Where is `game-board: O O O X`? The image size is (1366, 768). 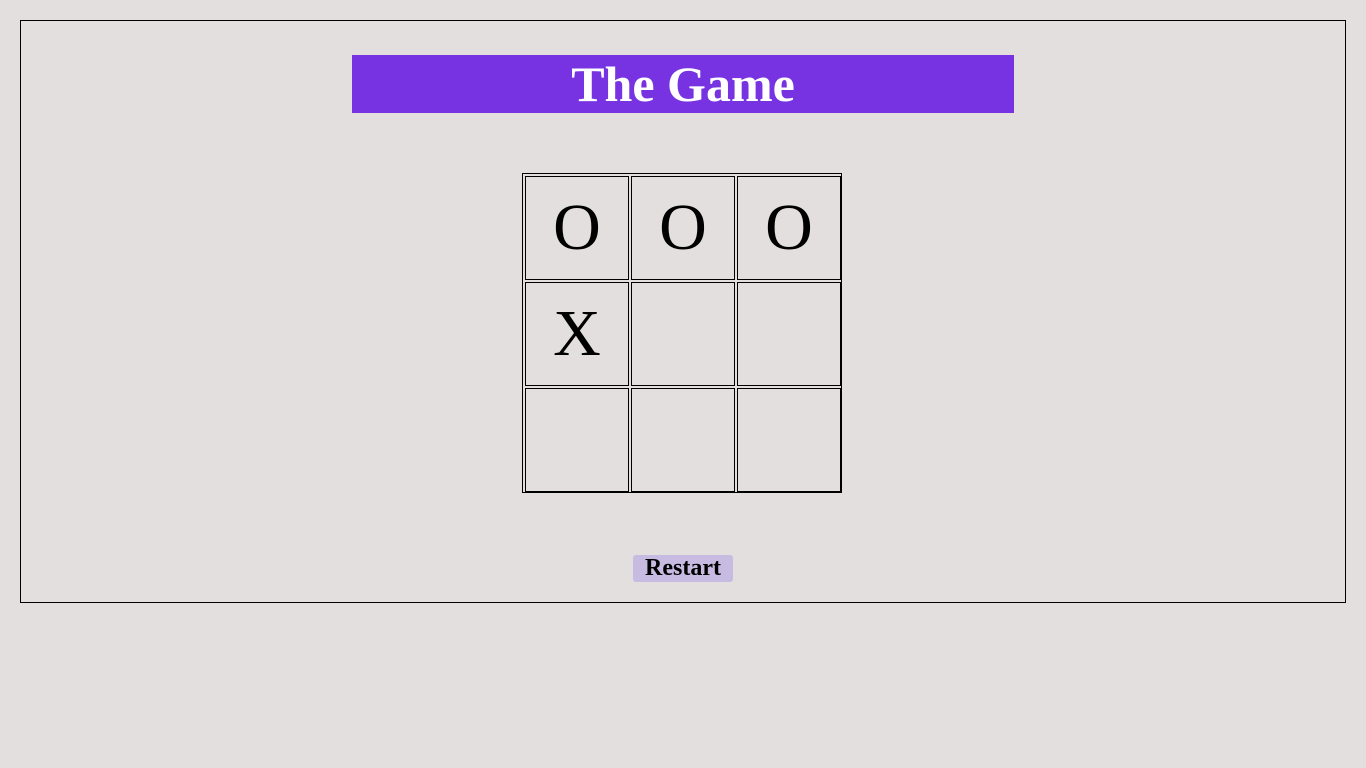
game-board: O O O X is located at coordinates (682, 333).